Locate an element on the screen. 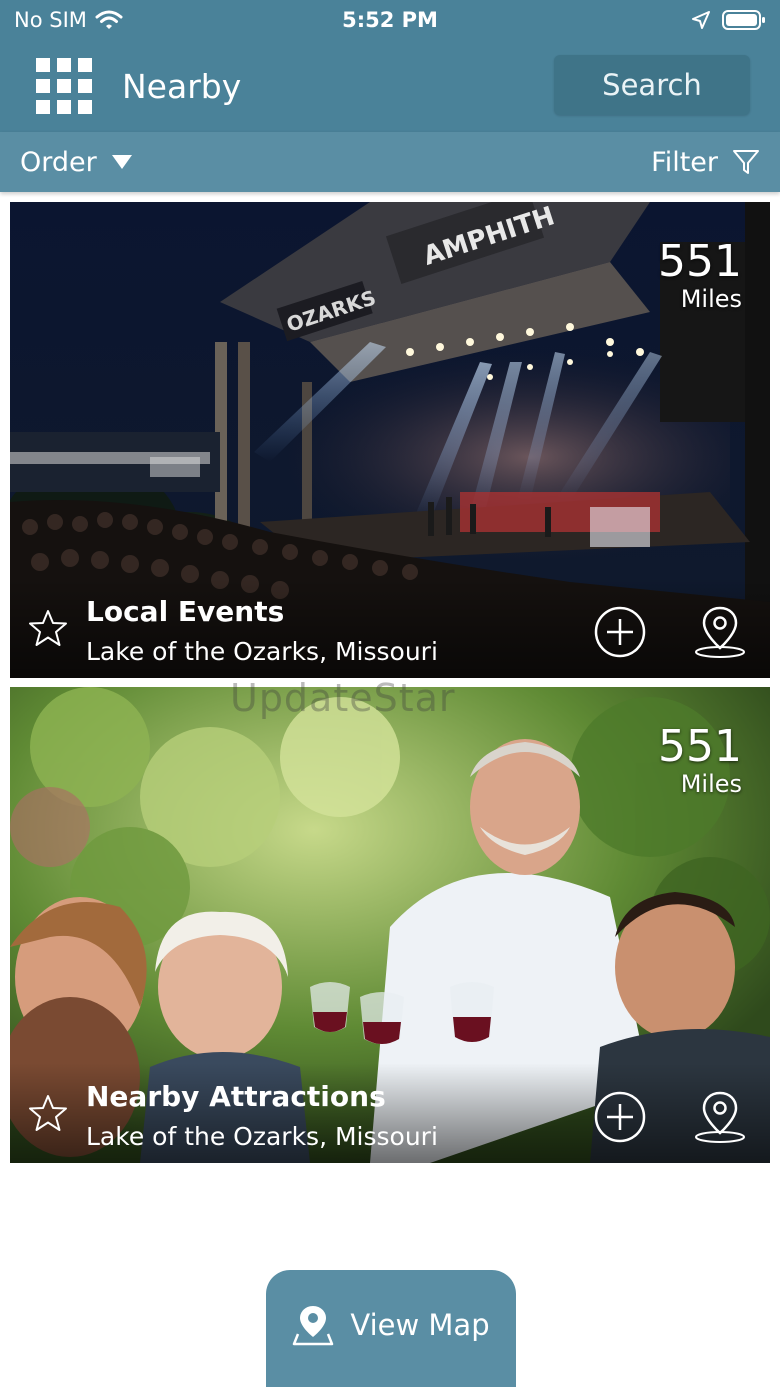 The image size is (780, 1387). order-dropdown: Order is located at coordinates (76, 162).